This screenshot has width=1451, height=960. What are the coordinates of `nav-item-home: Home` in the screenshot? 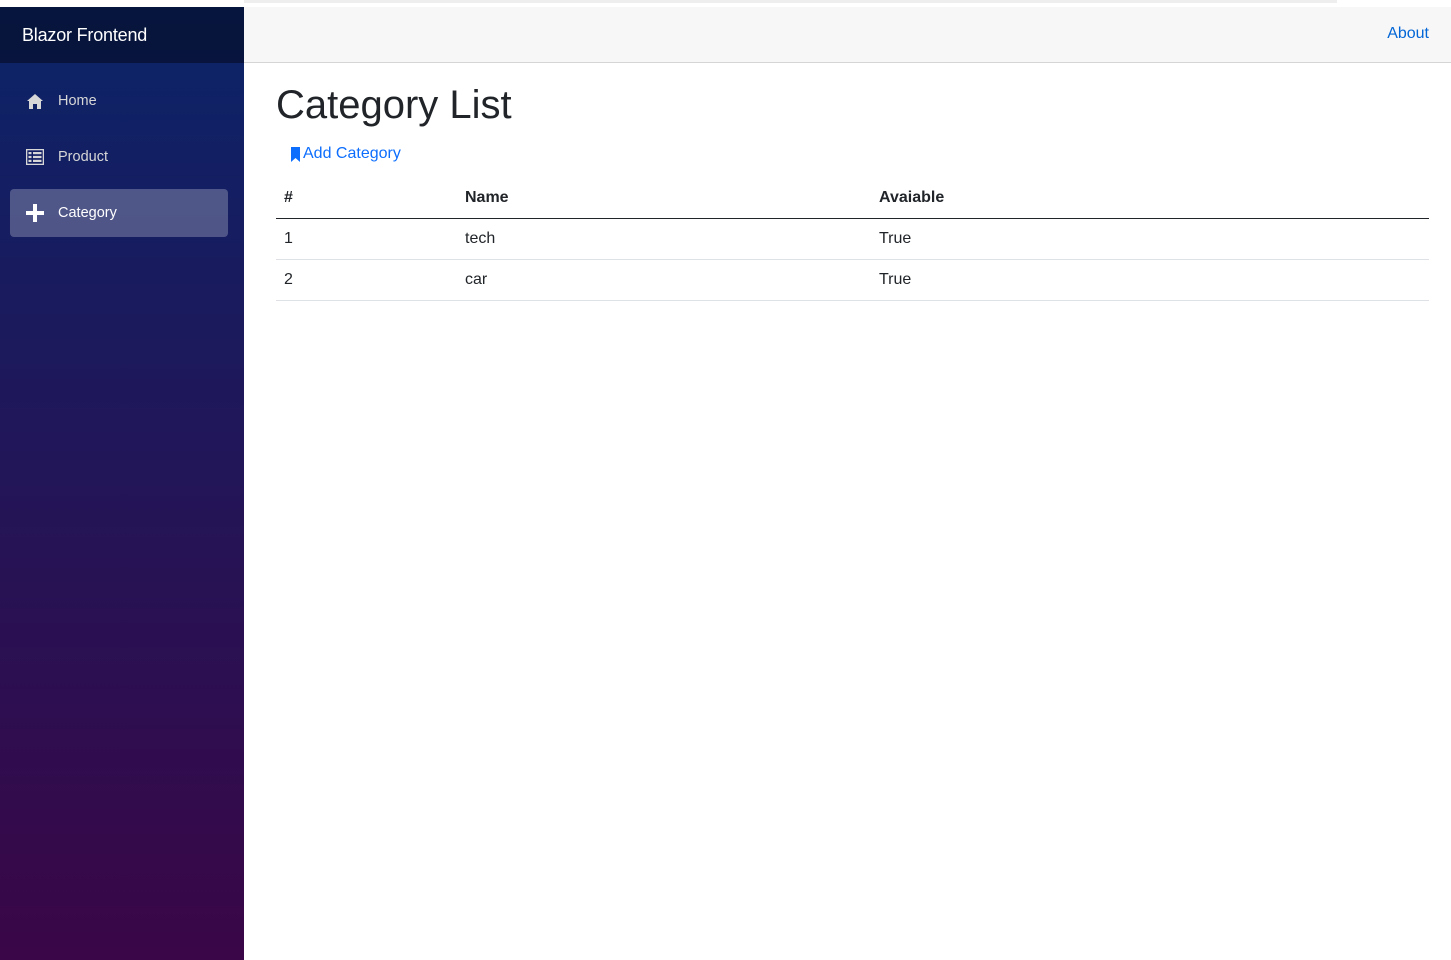 It's located at (119, 101).